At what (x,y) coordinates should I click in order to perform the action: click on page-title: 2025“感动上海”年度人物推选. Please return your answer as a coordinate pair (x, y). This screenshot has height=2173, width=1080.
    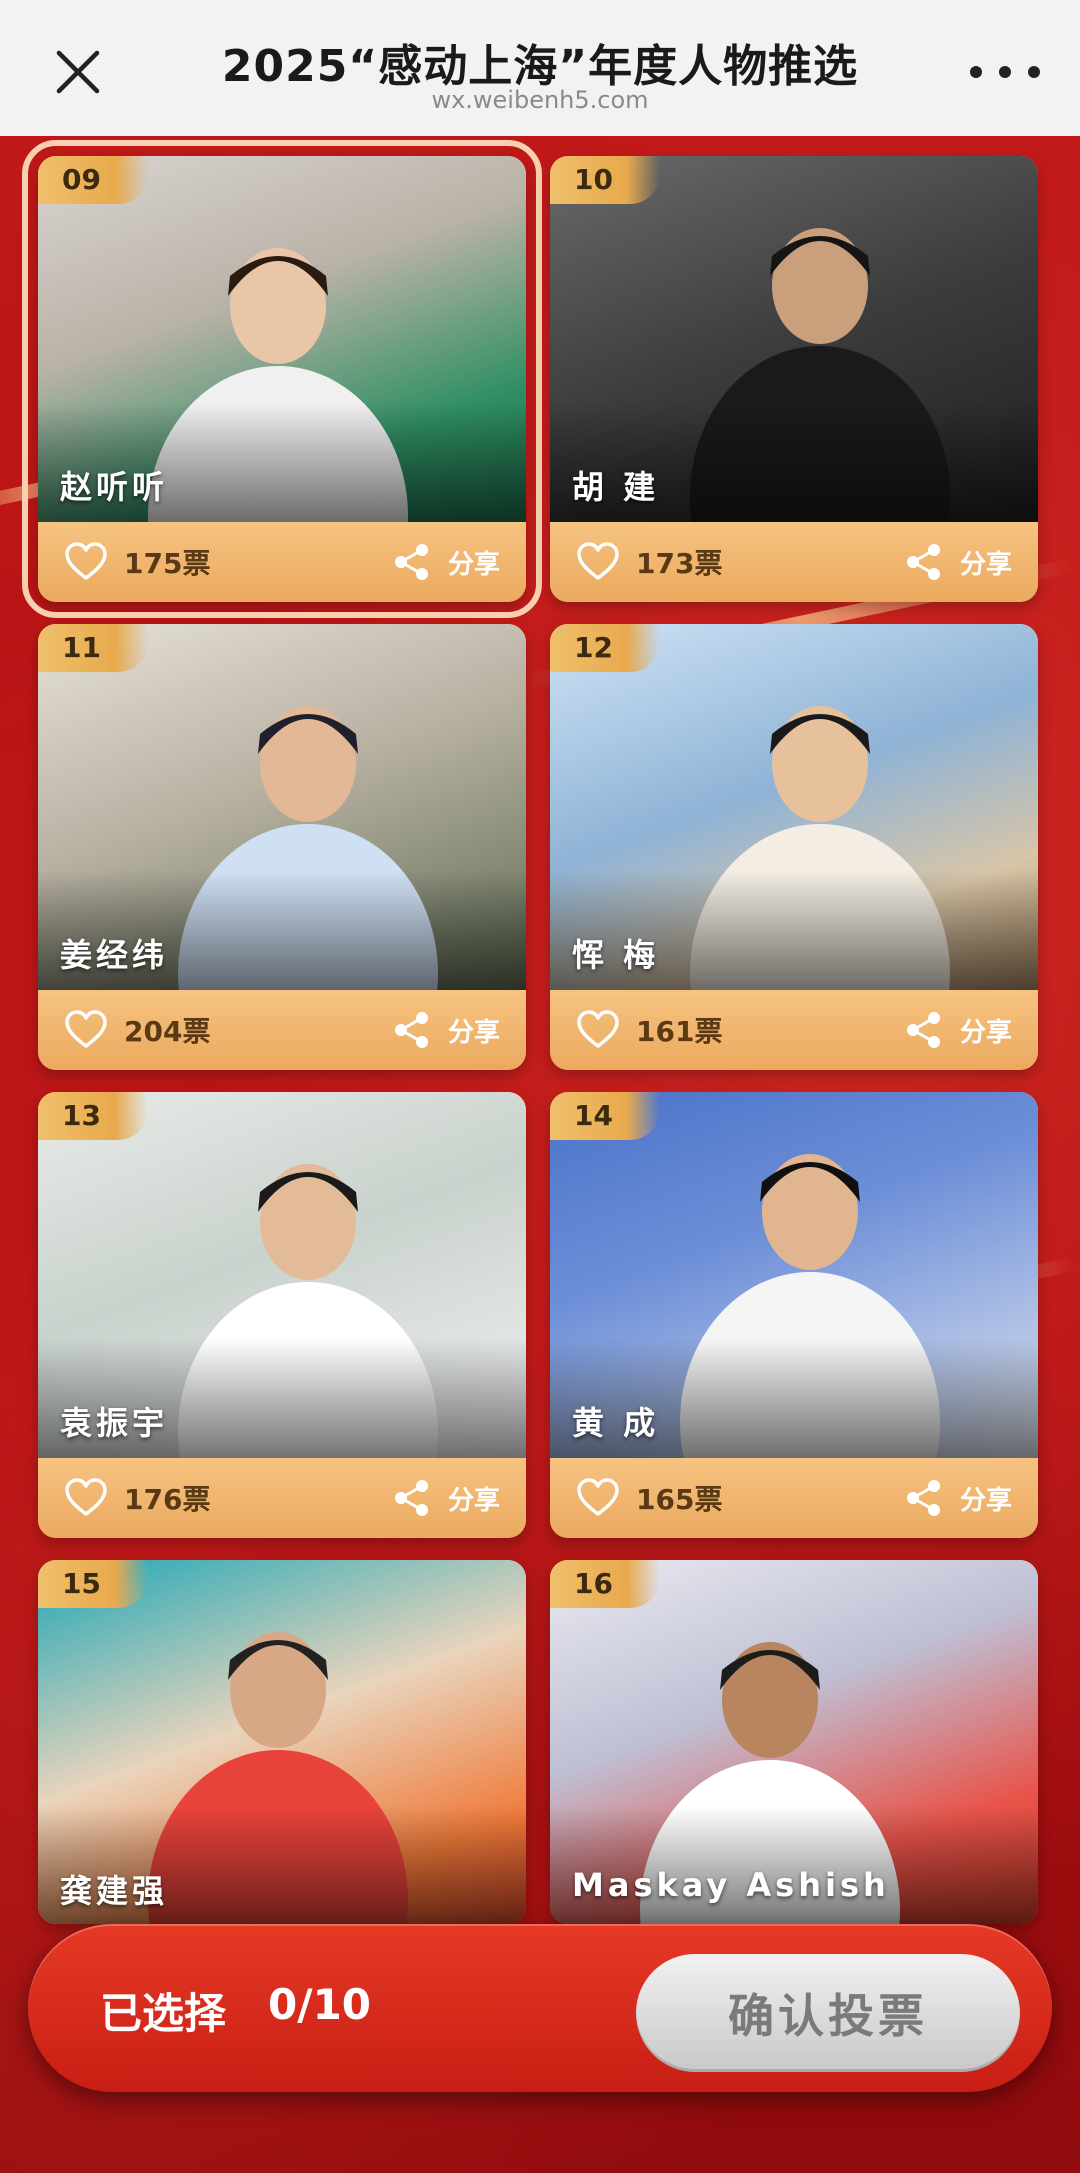
    Looking at the image, I should click on (540, 66).